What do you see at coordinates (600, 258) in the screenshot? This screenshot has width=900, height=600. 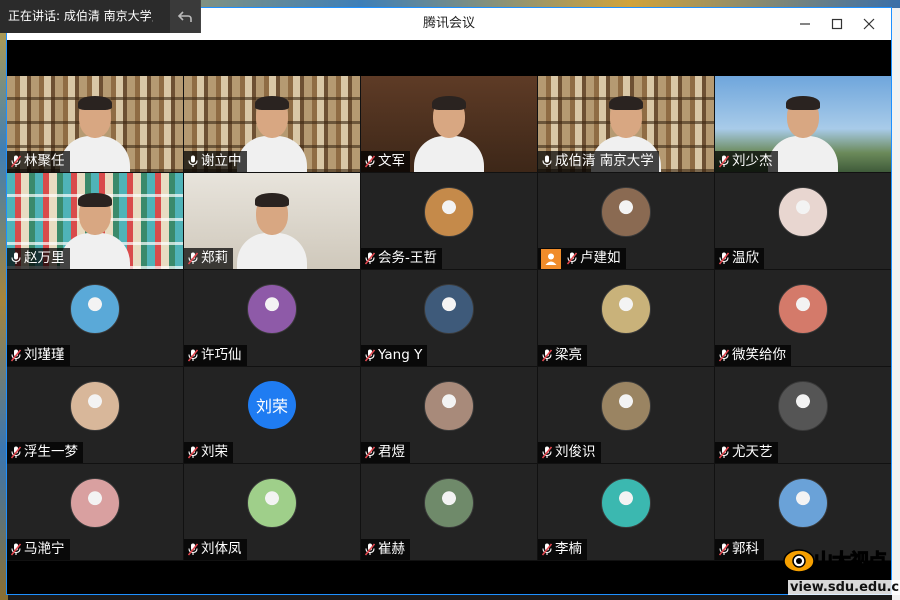 I see `participant-name: 卢建如` at bounding box center [600, 258].